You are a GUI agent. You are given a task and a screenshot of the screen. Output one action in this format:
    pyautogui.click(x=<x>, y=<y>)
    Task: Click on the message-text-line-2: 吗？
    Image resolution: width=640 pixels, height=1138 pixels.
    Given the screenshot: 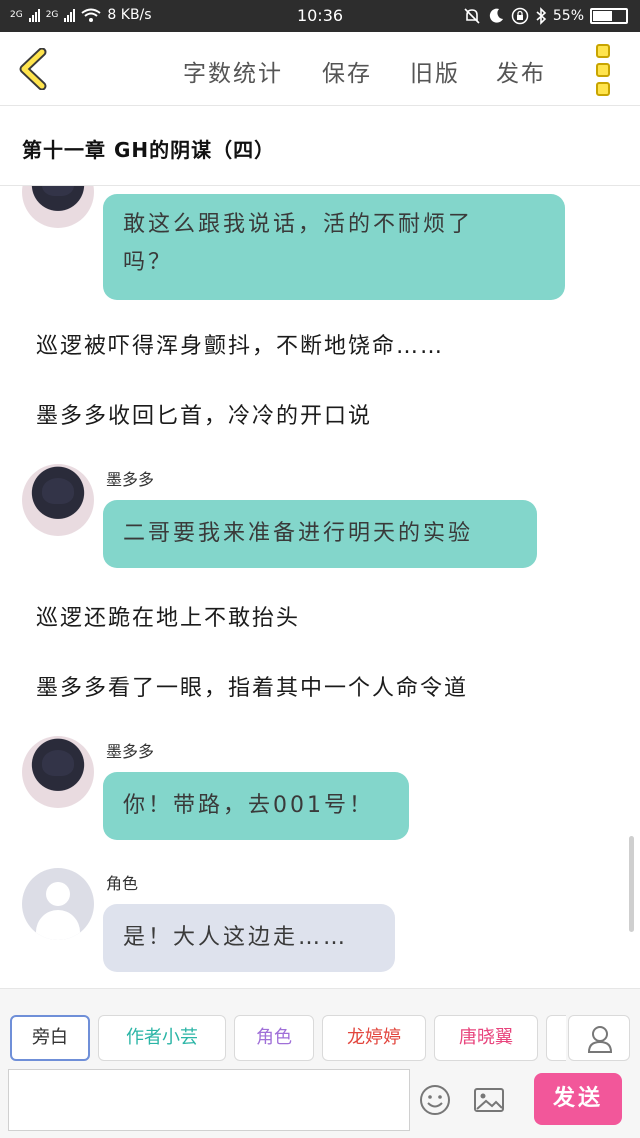 What is the action you would take?
    pyautogui.click(x=148, y=262)
    